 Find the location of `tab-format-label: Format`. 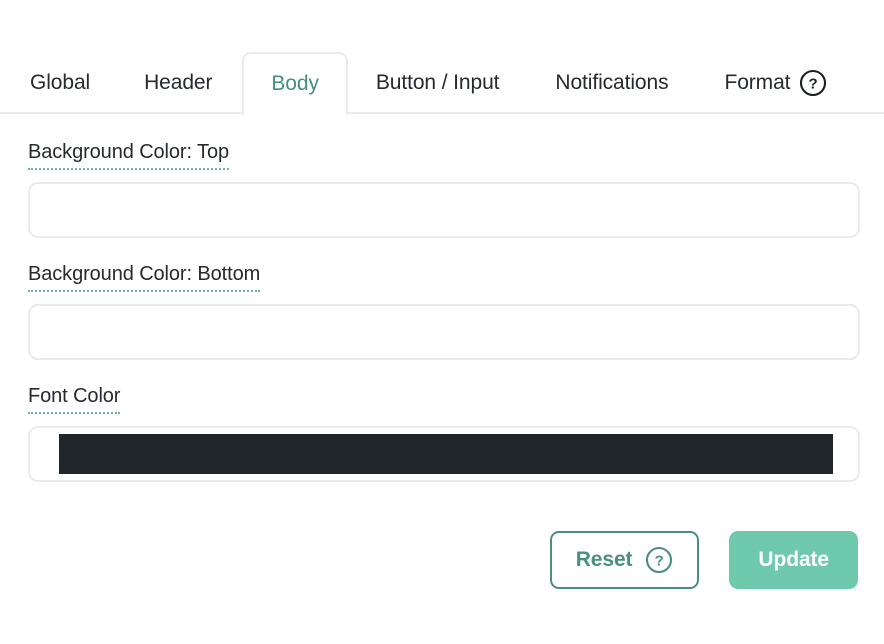

tab-format-label: Format is located at coordinates (757, 82).